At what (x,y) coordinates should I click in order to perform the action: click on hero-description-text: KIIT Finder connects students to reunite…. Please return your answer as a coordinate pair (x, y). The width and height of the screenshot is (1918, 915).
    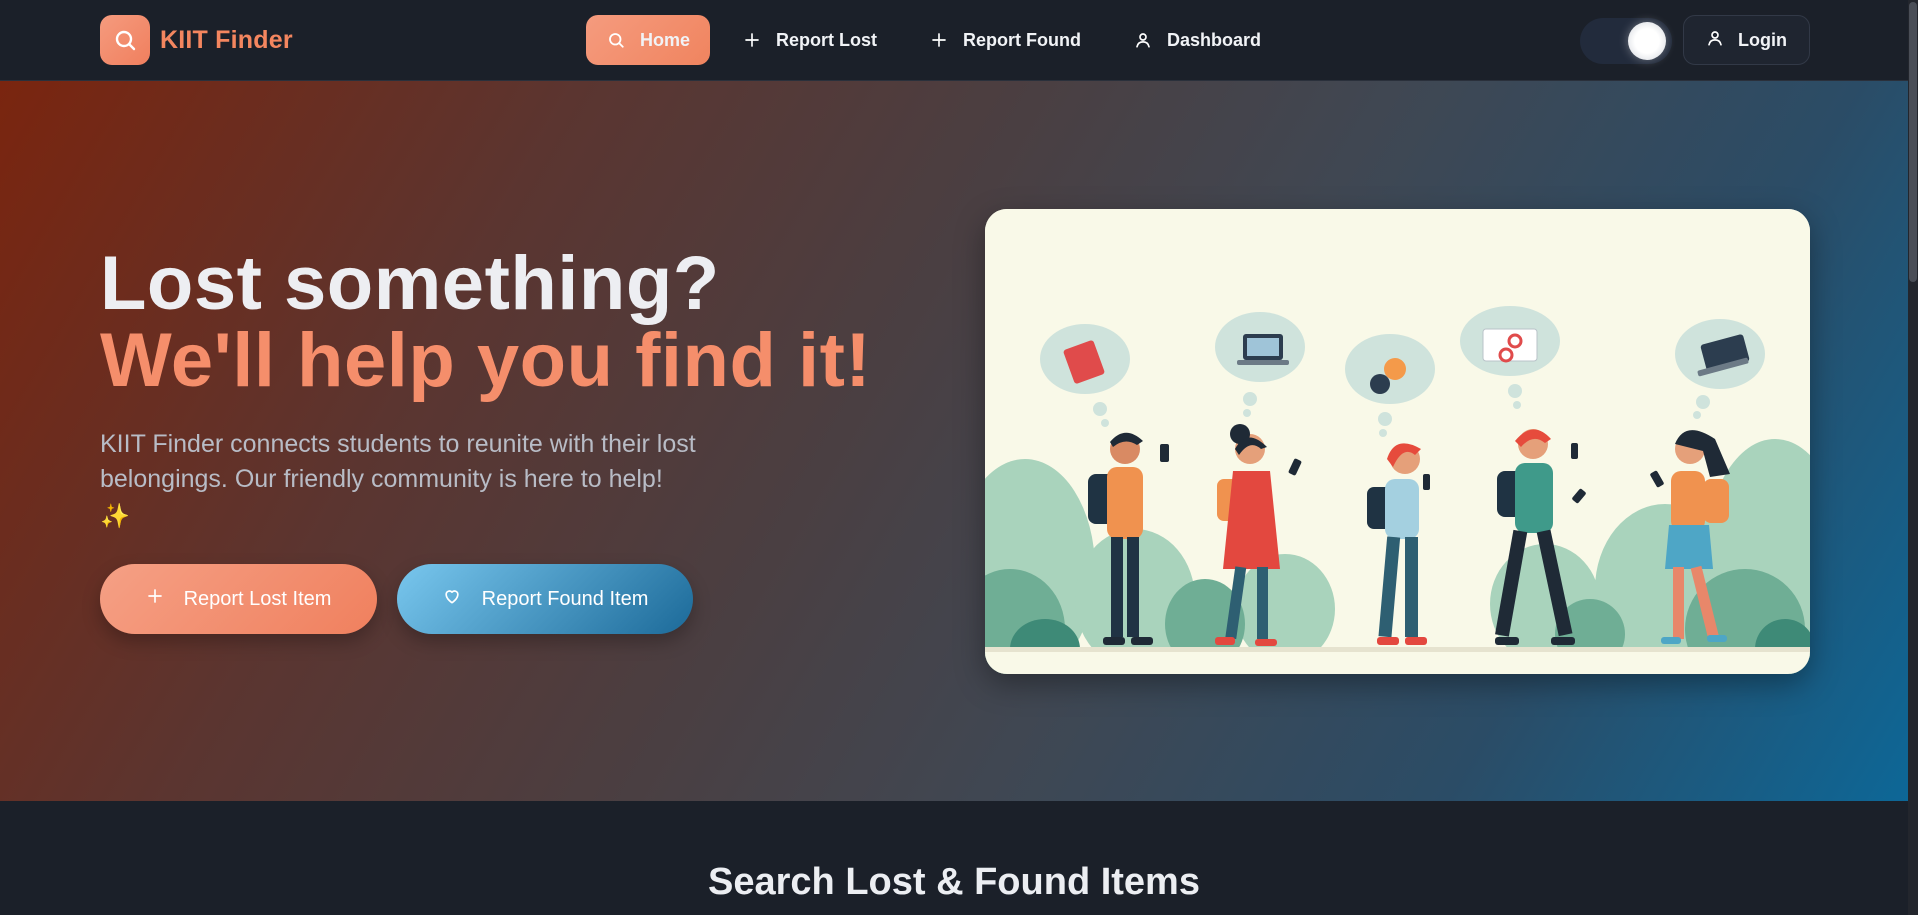
    Looking at the image, I should click on (398, 461).